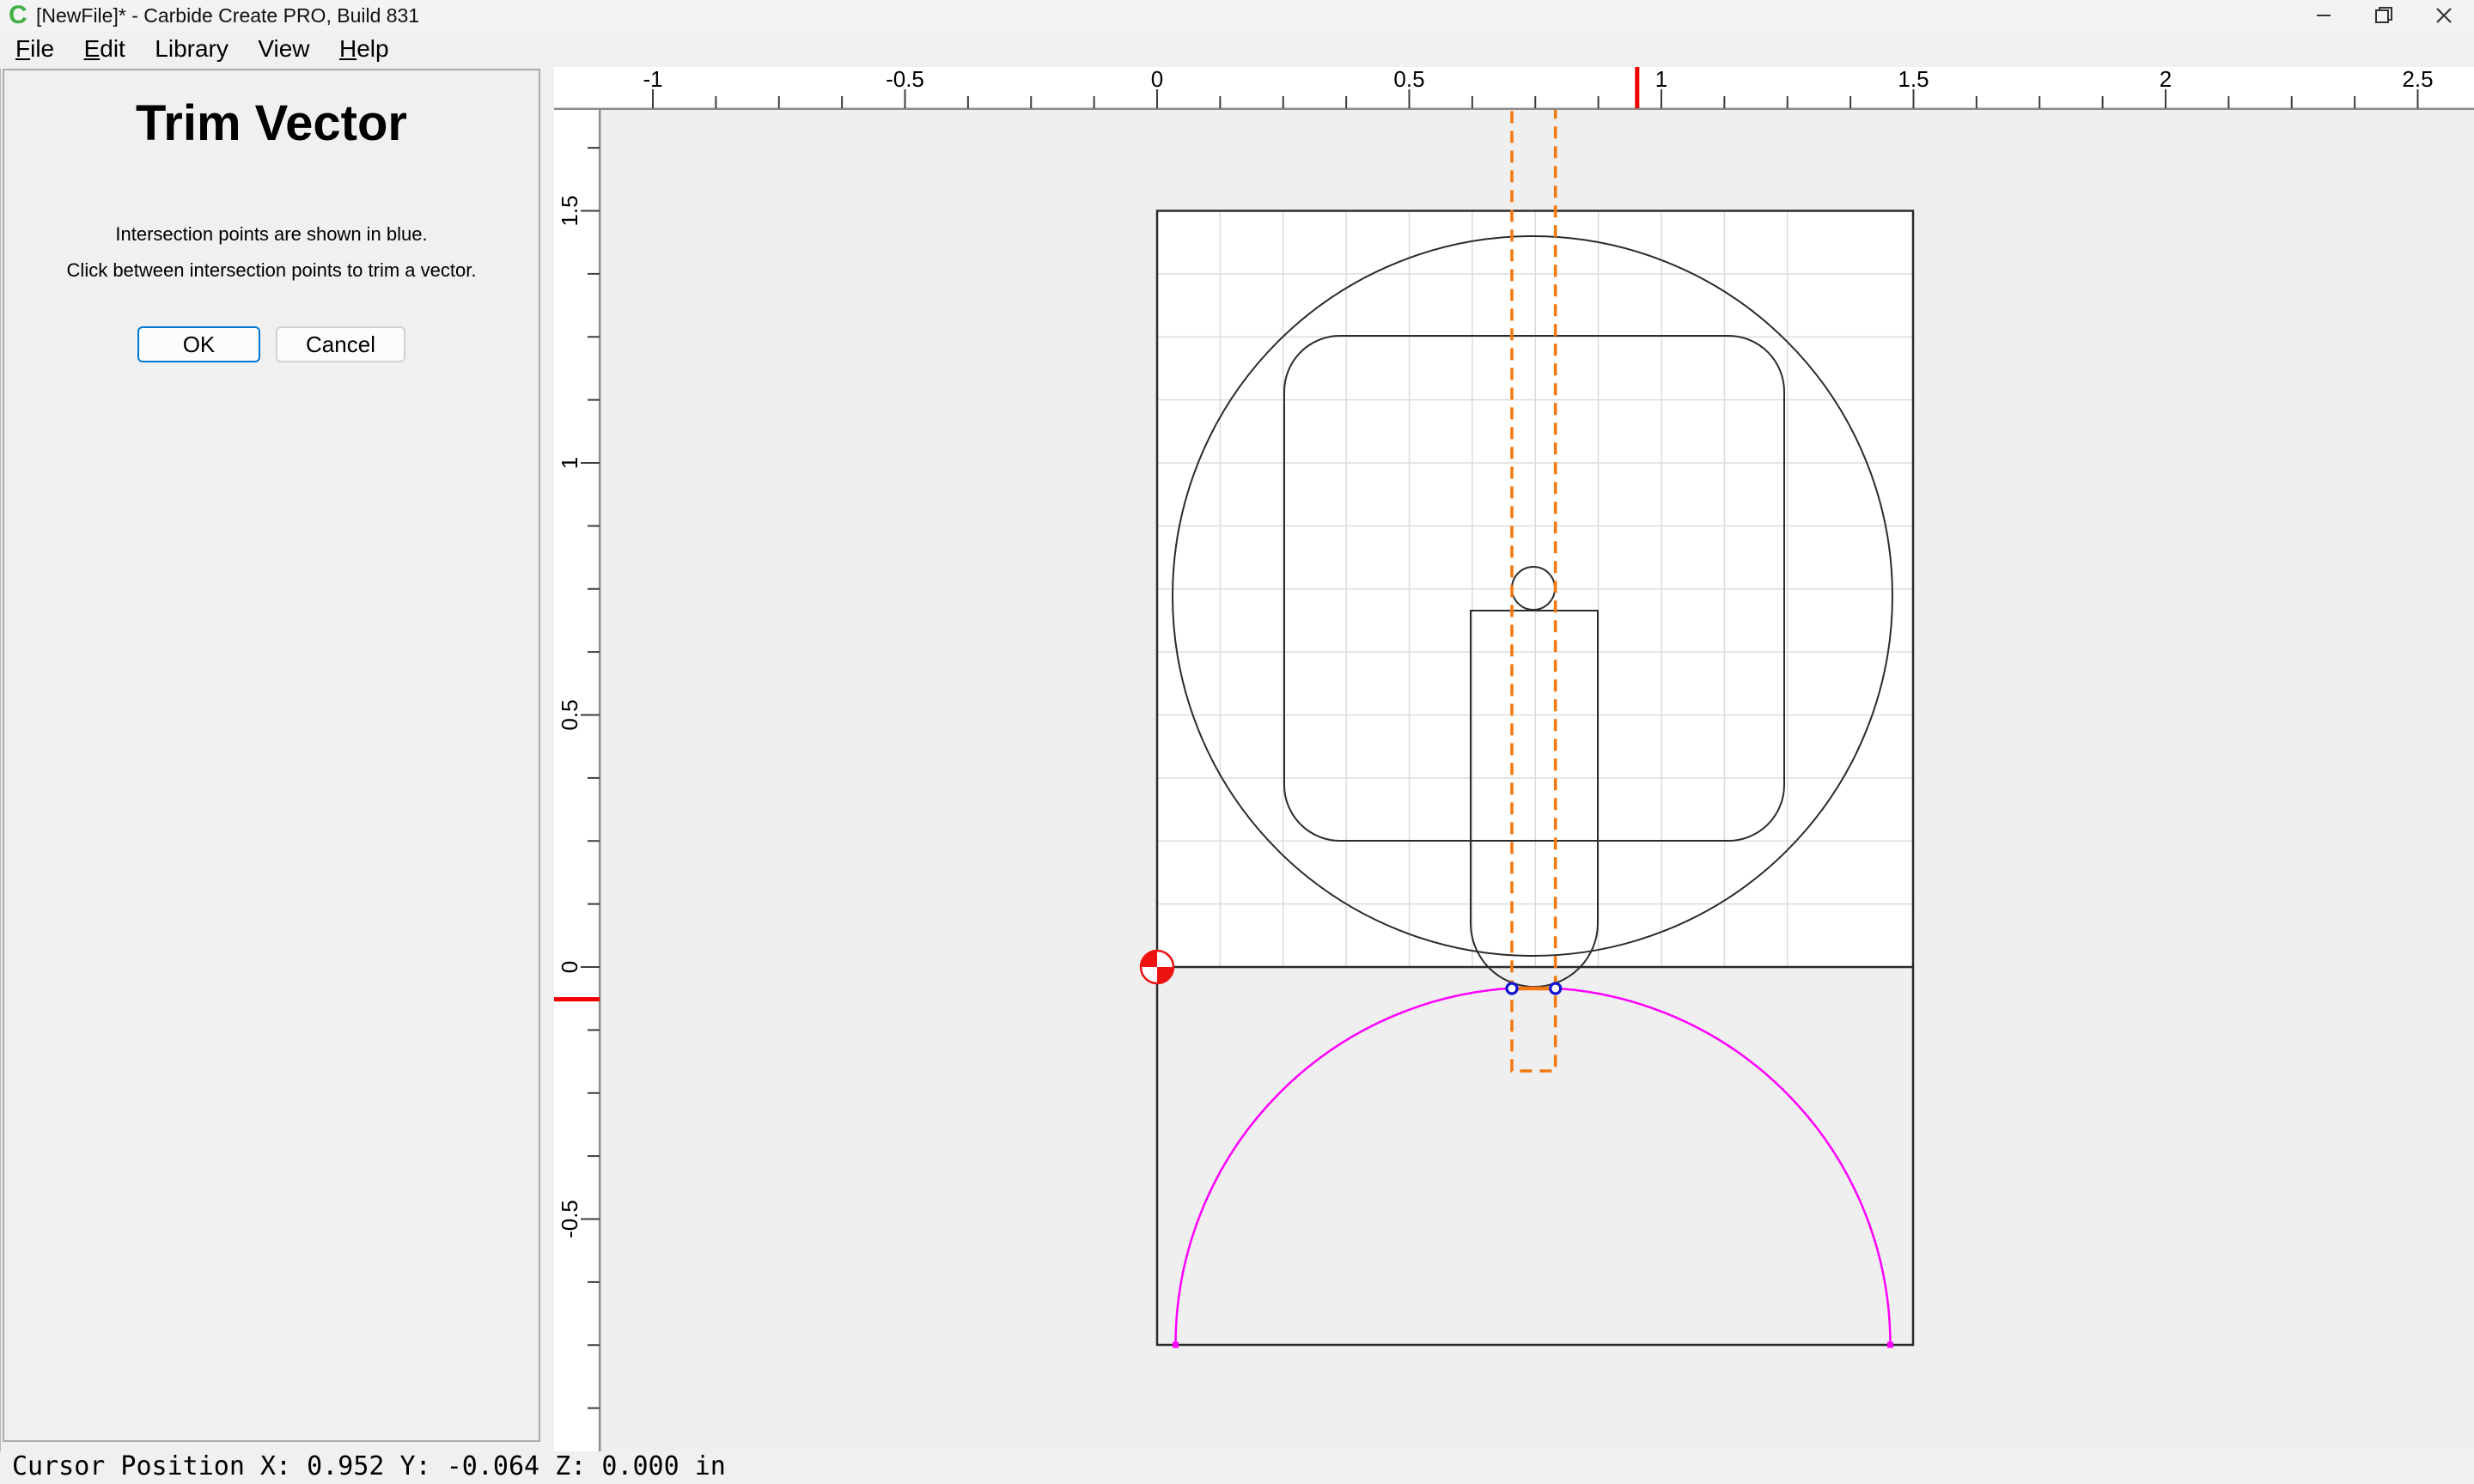  Describe the element at coordinates (198, 344) in the screenshot. I see `ok-button: OK` at that location.